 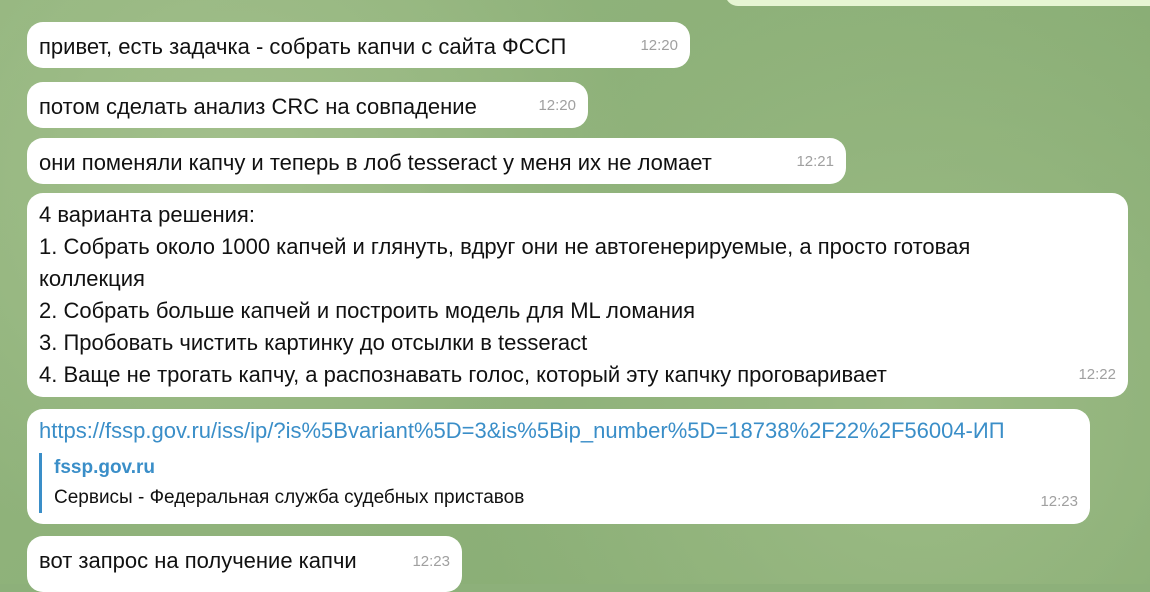 I want to click on outgoing-message-bubble, so click(x=937, y=3).